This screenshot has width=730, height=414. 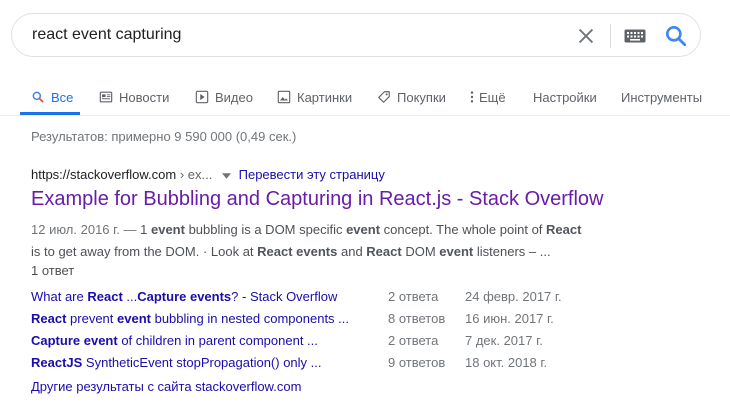 What do you see at coordinates (504, 340) in the screenshot?
I see `sub-result-date: 7 дек. 2017 г.` at bounding box center [504, 340].